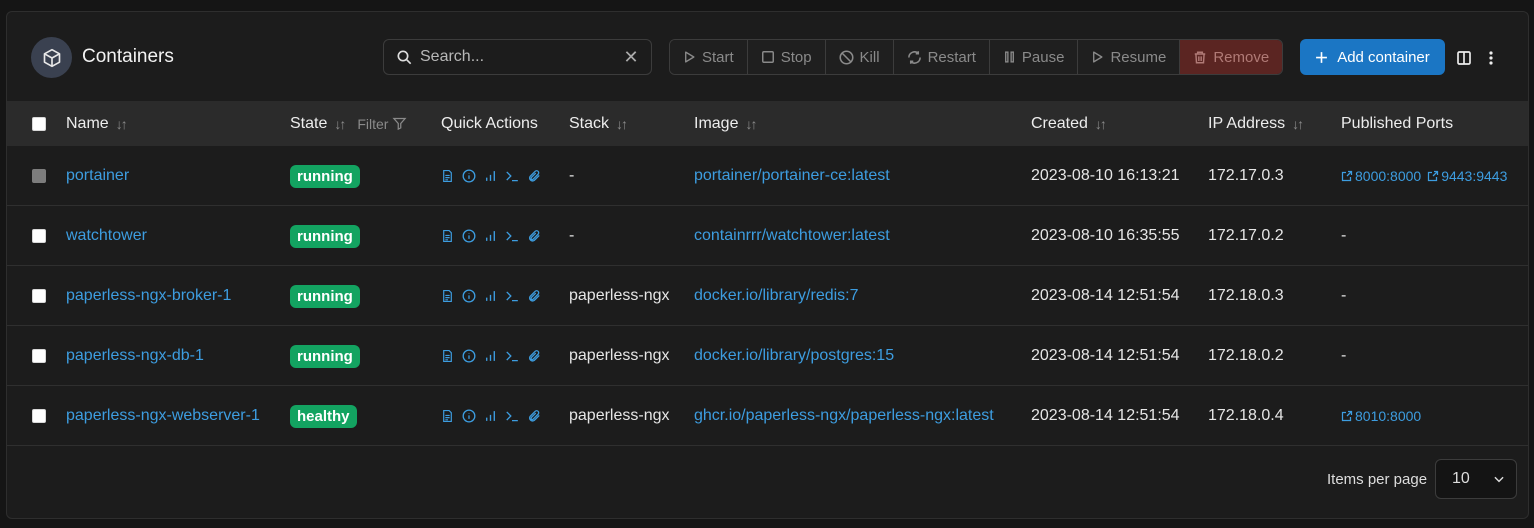 Image resolution: width=1534 pixels, height=528 pixels. Describe the element at coordinates (1246, 175) in the screenshot. I see `ip-cell: 172.17.0.3` at that location.